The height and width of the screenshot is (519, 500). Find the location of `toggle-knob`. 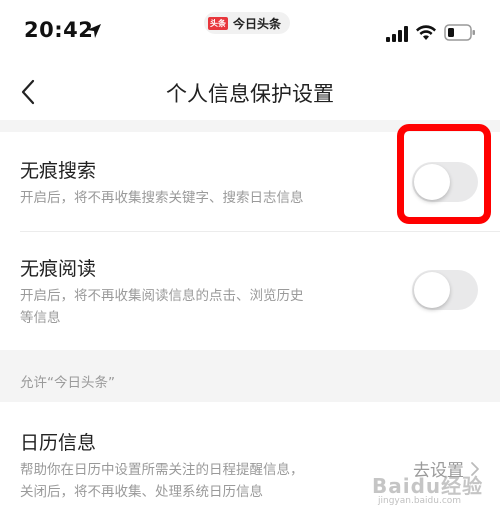

toggle-knob is located at coordinates (432, 290).